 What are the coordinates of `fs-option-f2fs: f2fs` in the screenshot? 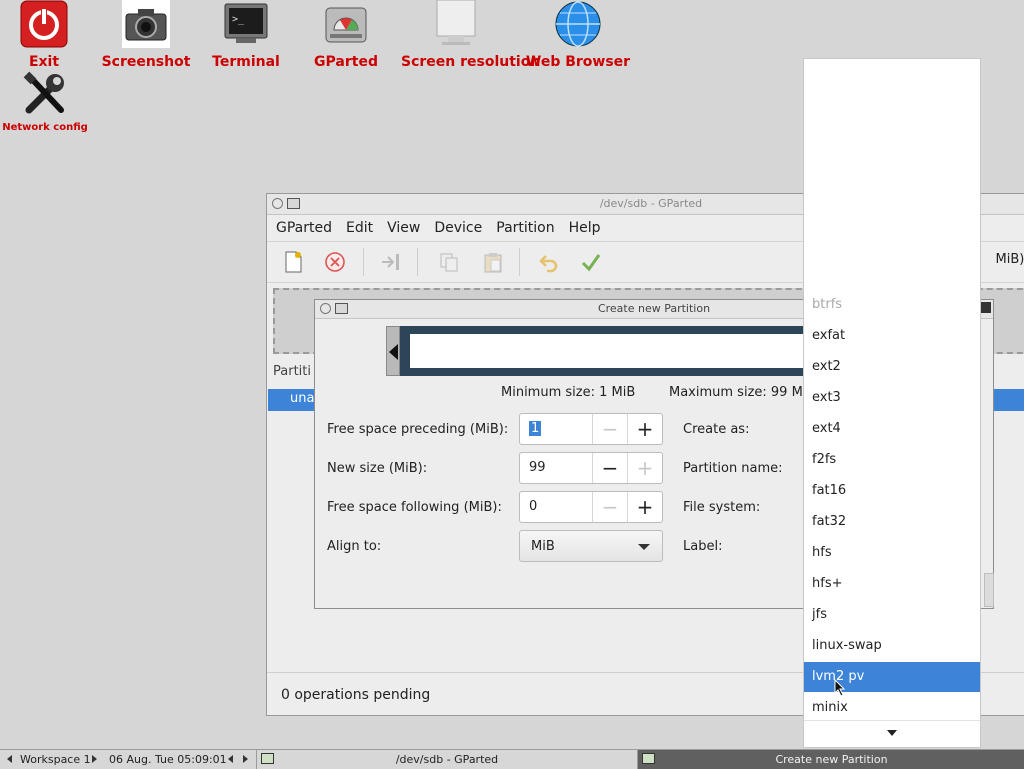 It's located at (892, 460).